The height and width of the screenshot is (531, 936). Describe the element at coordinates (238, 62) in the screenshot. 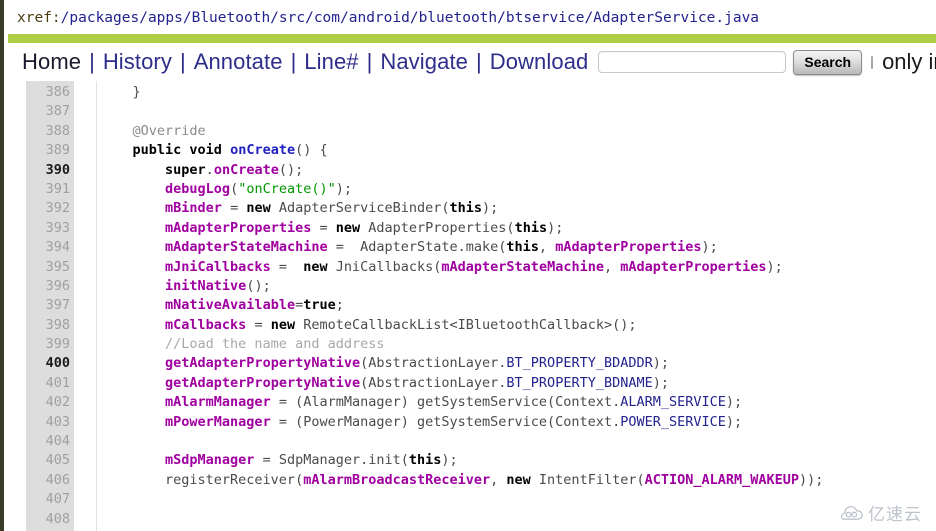

I see `nav-link-annotate: Annotate` at that location.